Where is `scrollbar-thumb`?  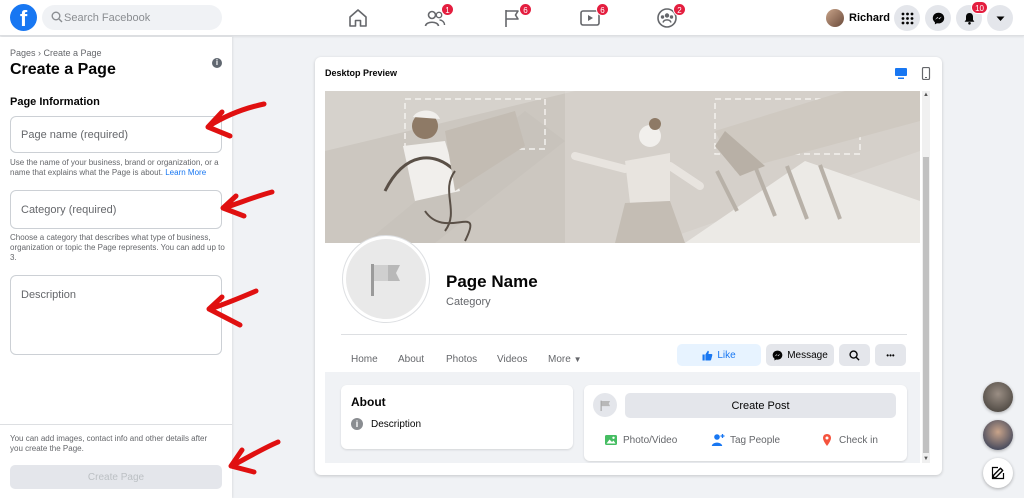 scrollbar-thumb is located at coordinates (926, 305).